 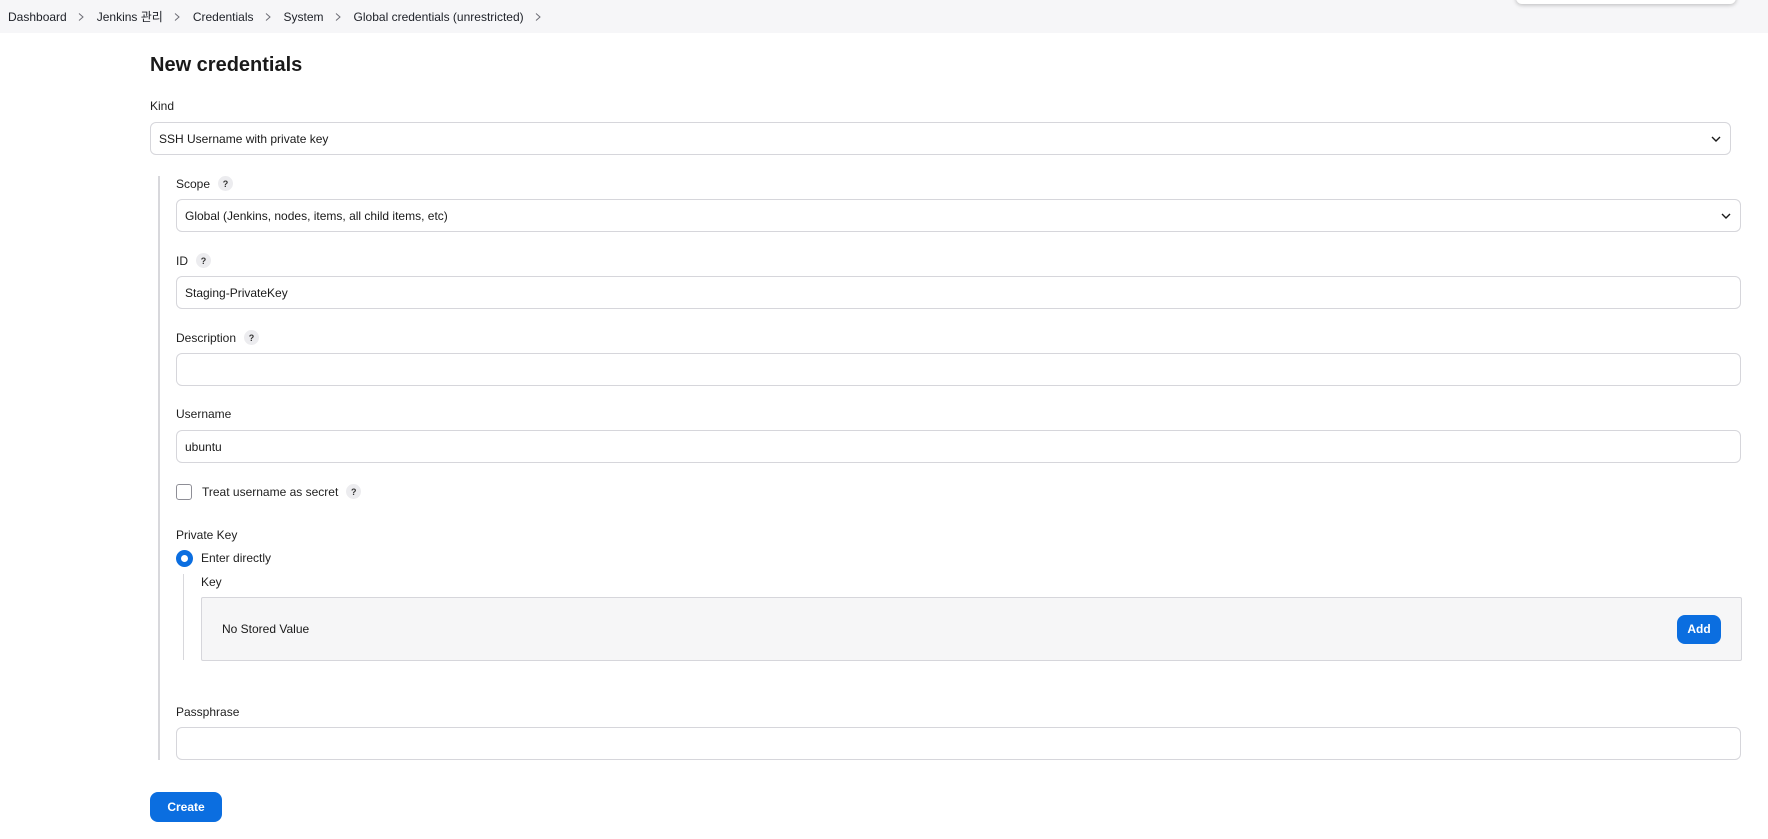 I want to click on breadcrumb-item-credentials: Credentials, so click(x=238, y=17).